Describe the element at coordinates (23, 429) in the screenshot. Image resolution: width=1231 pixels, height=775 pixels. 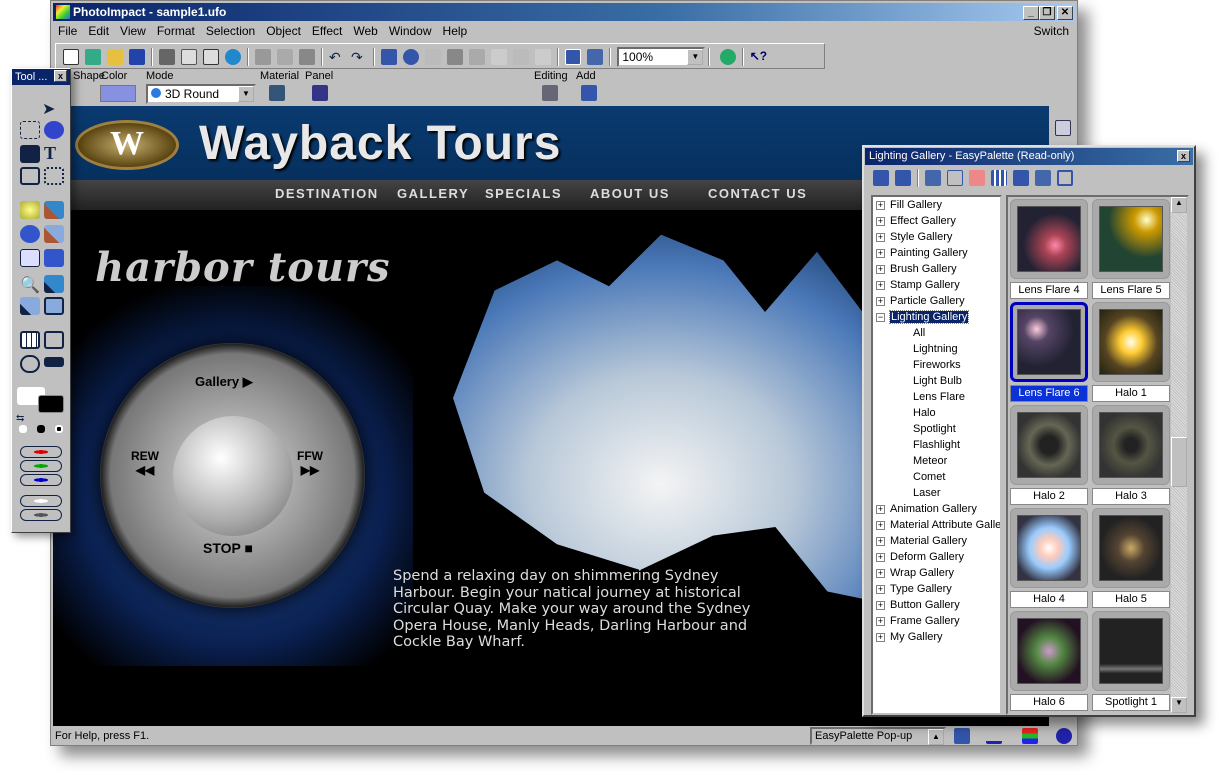
I see `white-preset-icon` at that location.